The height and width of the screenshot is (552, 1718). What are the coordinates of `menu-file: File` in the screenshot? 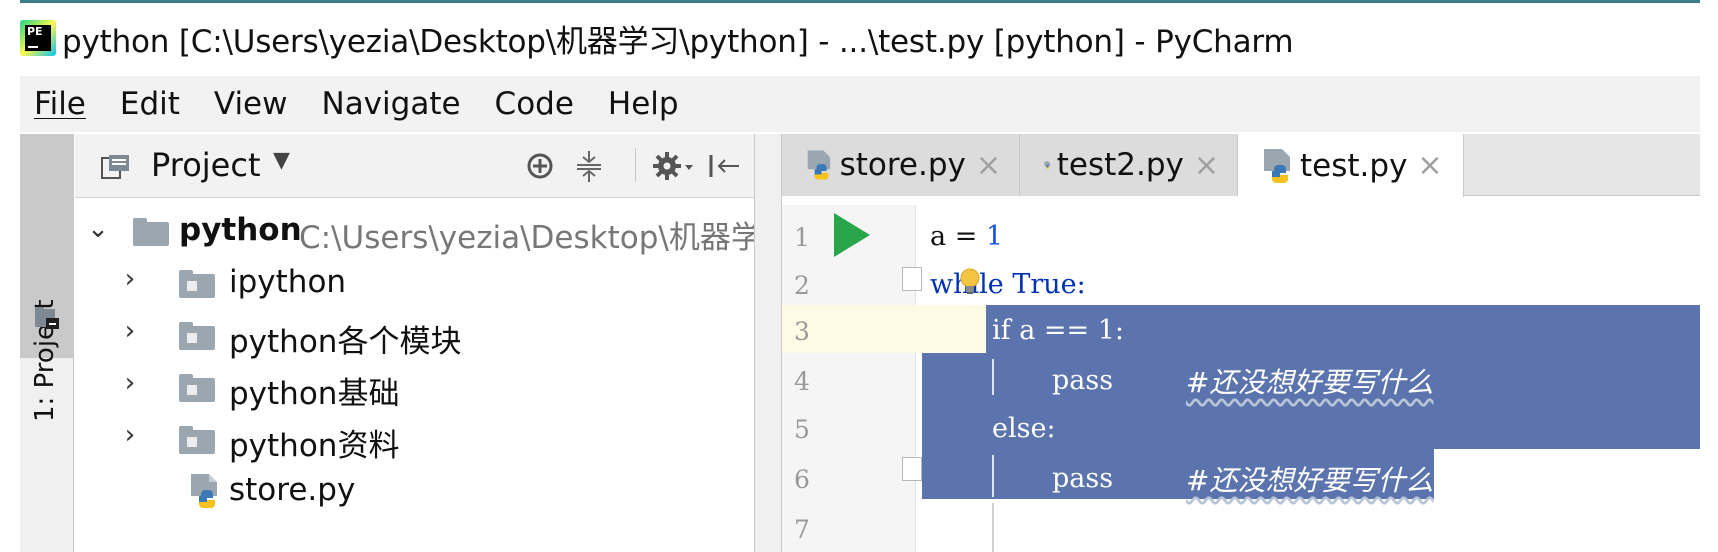 It's located at (60, 104).